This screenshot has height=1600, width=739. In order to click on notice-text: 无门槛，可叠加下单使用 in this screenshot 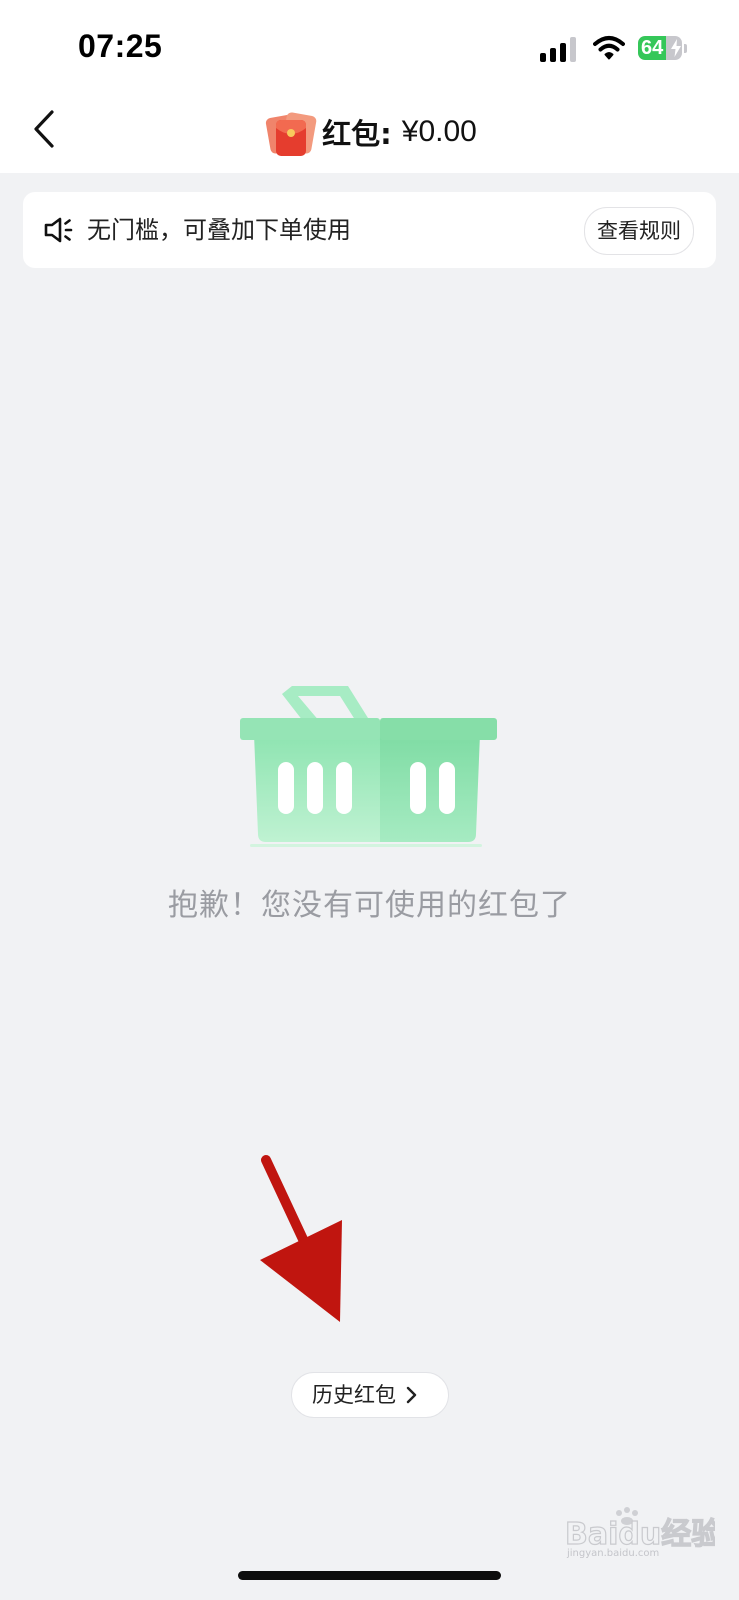, I will do `click(219, 230)`.